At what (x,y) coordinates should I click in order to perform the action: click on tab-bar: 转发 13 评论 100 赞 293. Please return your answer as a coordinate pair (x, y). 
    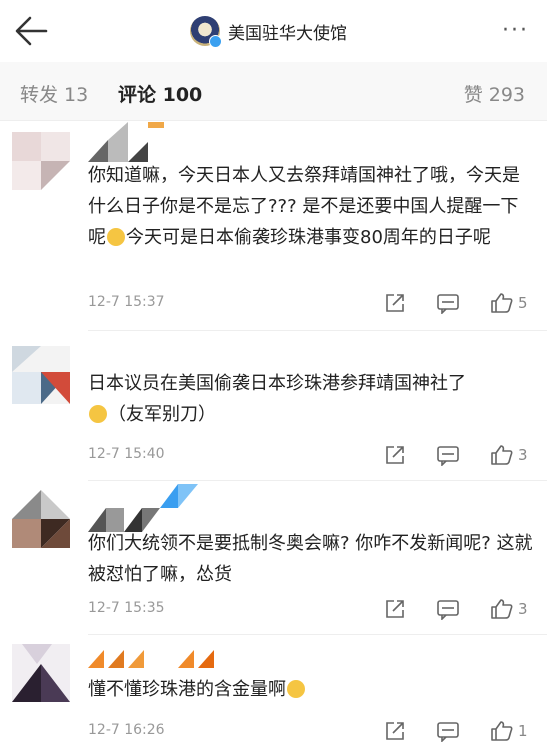
    Looking at the image, I should click on (273, 91).